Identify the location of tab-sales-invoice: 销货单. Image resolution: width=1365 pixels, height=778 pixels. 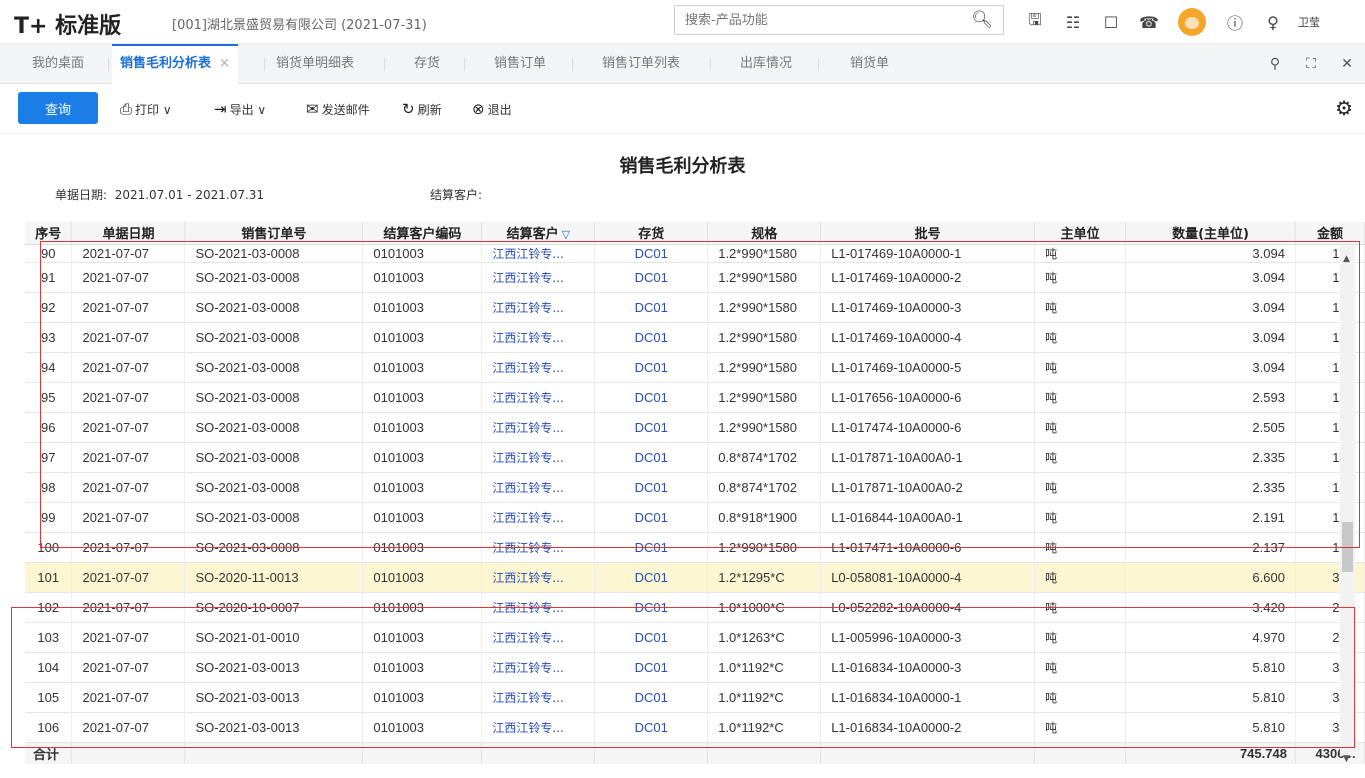
(869, 64).